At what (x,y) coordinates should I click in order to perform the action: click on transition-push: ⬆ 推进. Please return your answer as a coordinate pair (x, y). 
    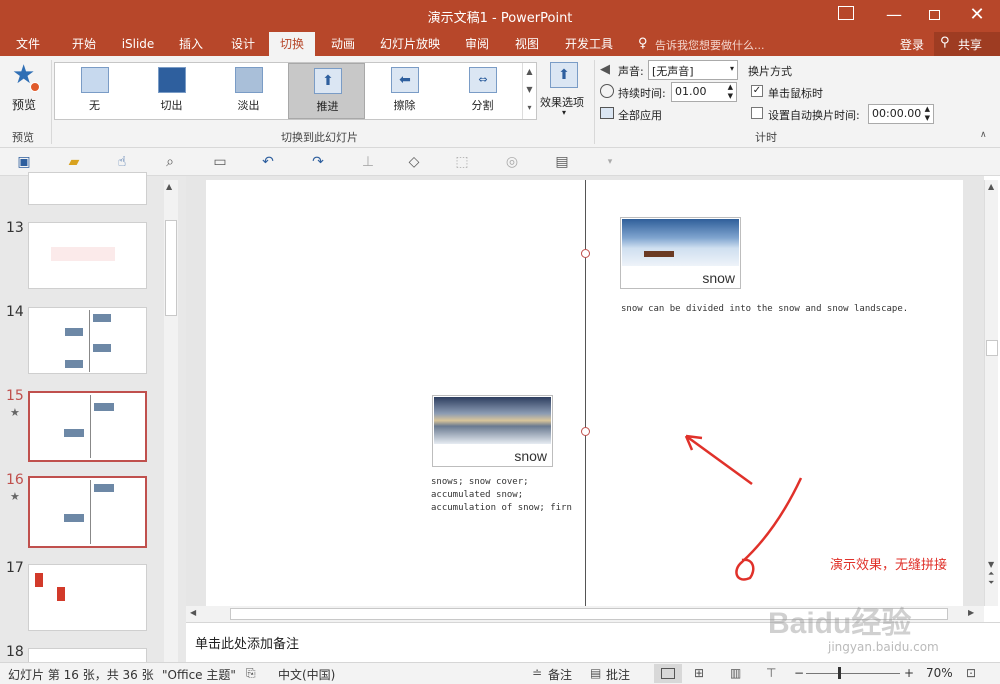
    Looking at the image, I should click on (326, 91).